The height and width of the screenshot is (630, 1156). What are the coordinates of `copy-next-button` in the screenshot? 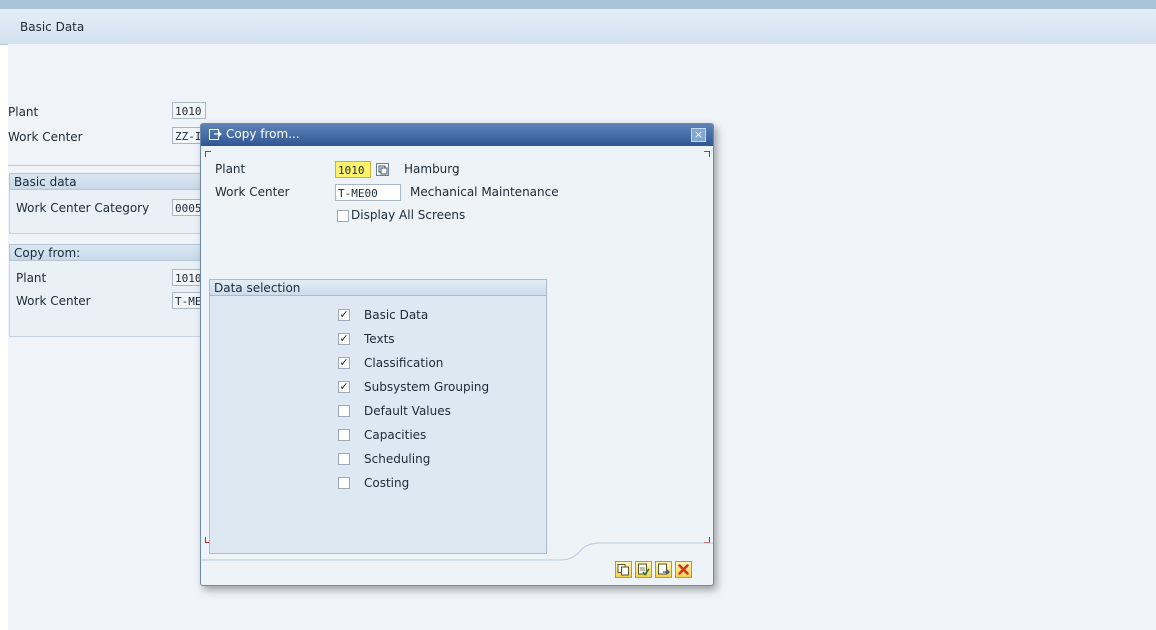 It's located at (663, 569).